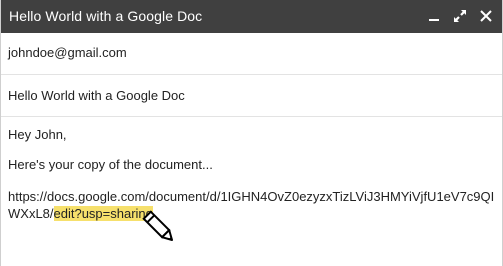  I want to click on close-icon, so click(486, 16).